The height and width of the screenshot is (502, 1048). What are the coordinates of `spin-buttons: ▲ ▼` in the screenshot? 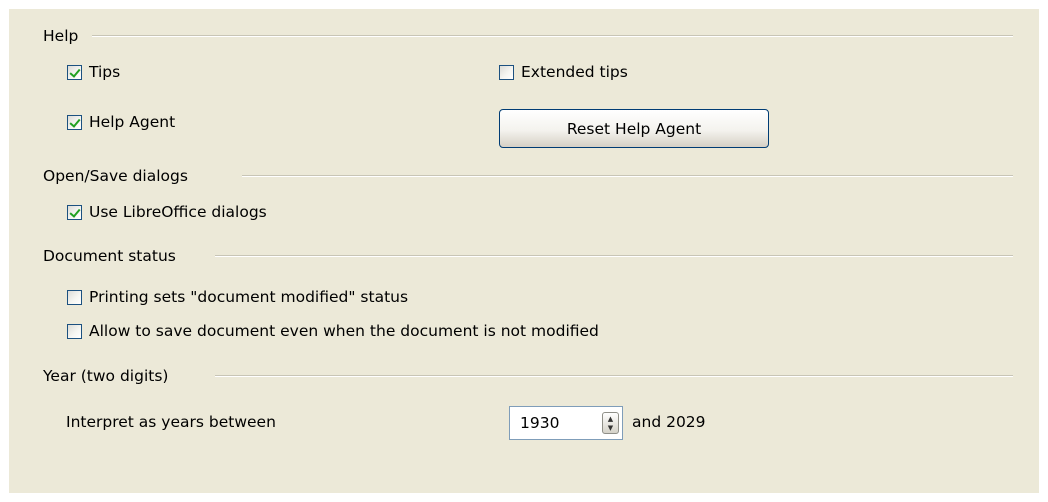 It's located at (610, 423).